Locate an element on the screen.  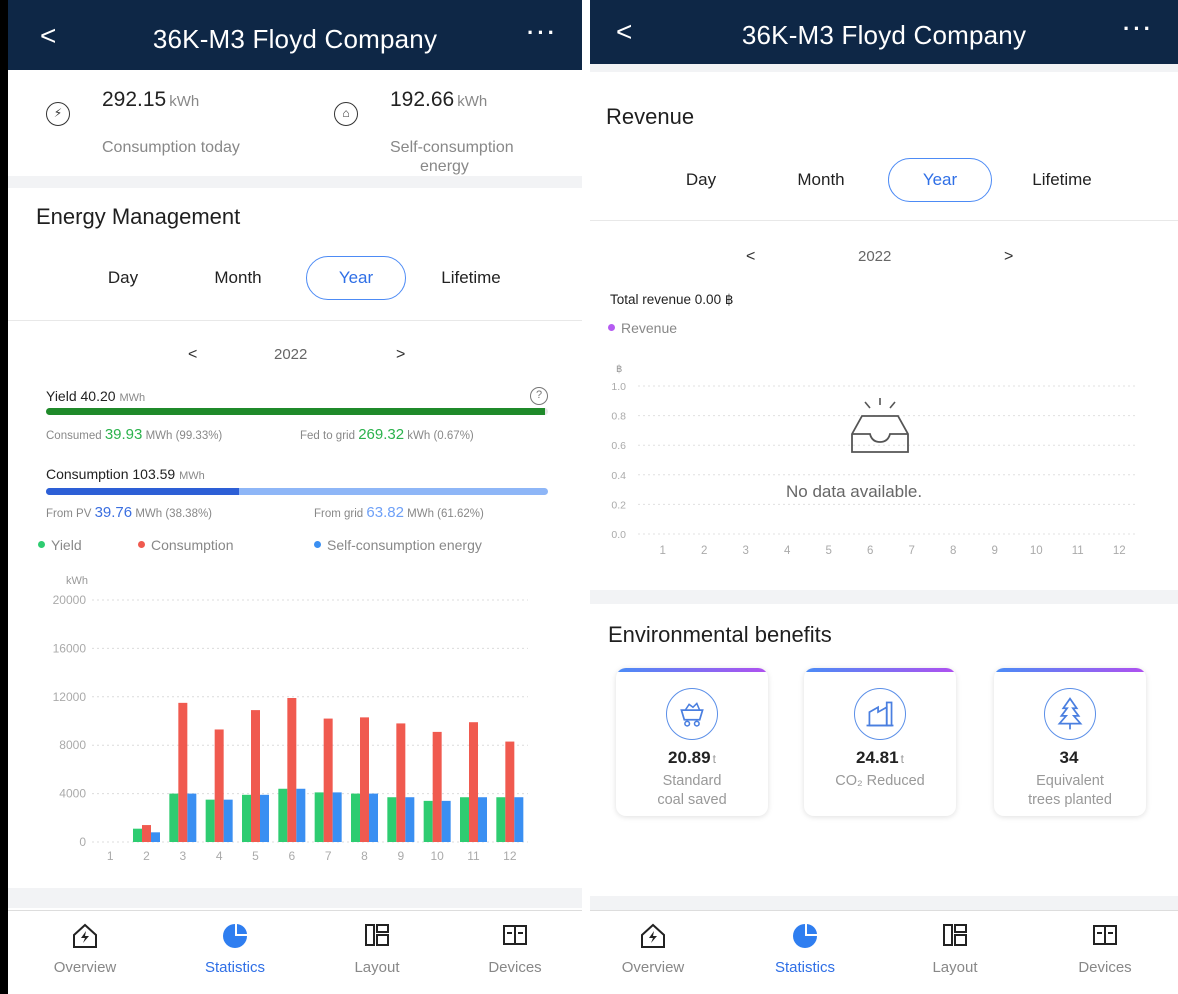
layout-icon is located at coordinates (377, 935).